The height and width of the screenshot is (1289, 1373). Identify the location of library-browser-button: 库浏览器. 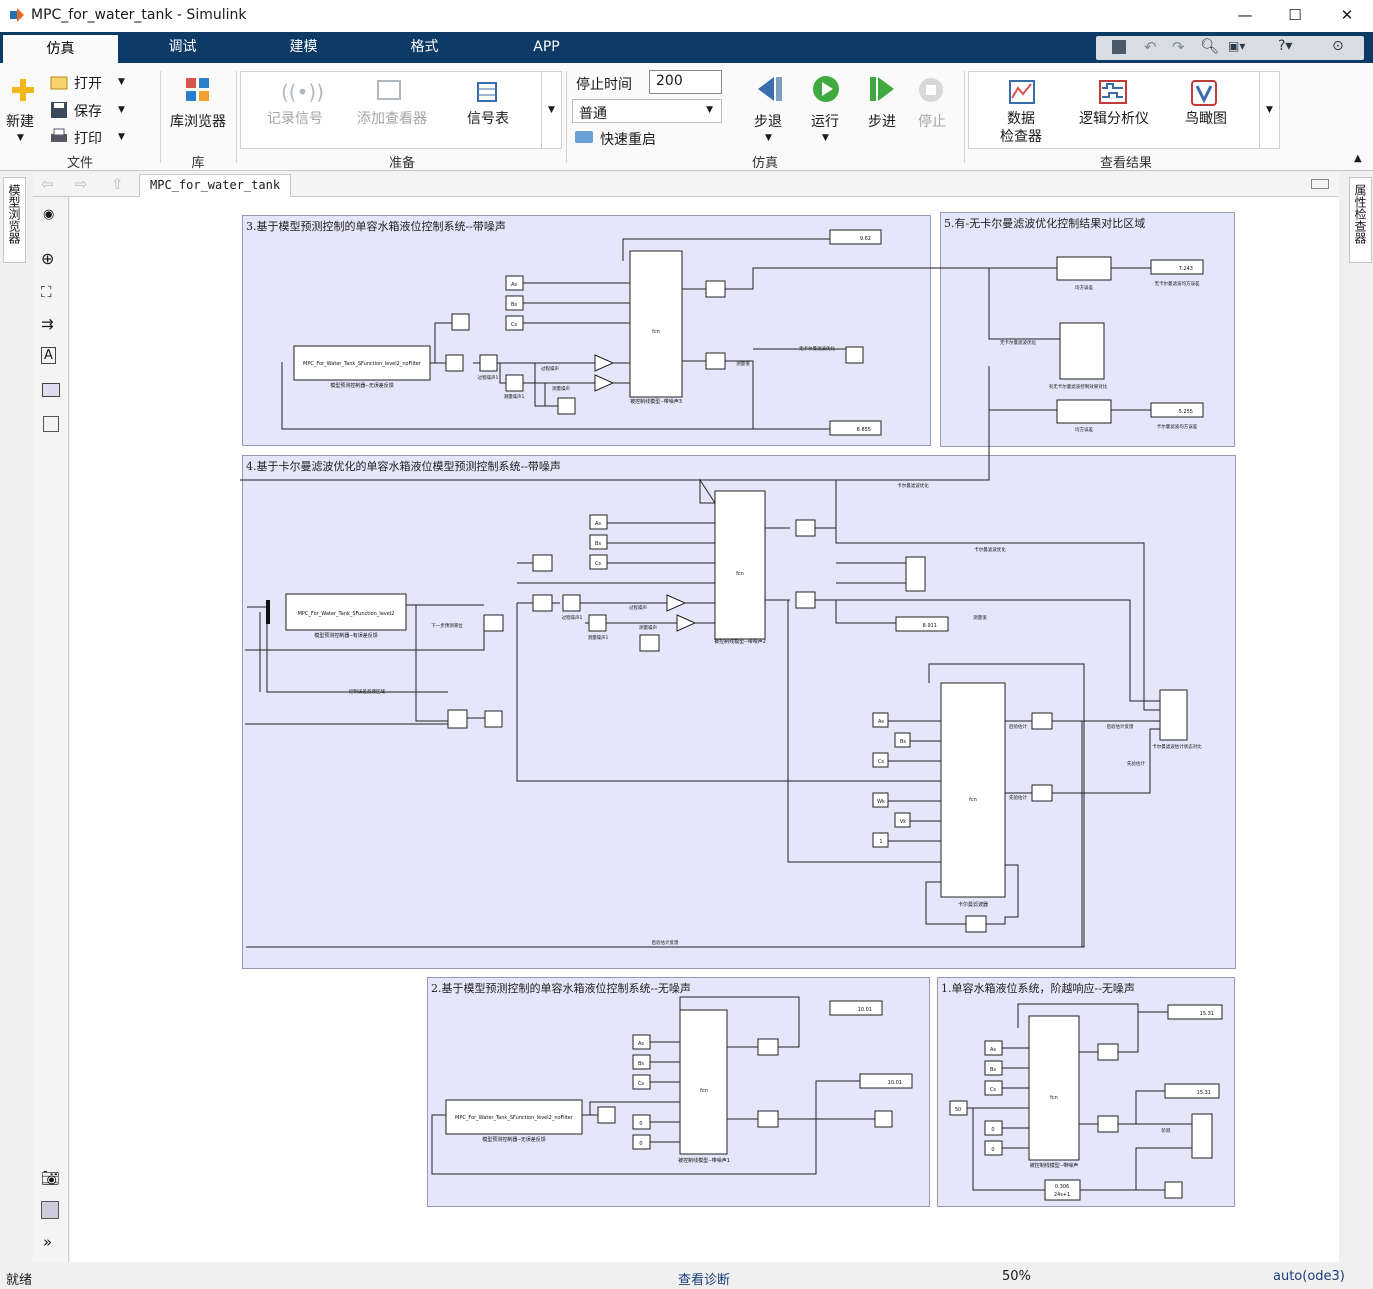
(198, 121).